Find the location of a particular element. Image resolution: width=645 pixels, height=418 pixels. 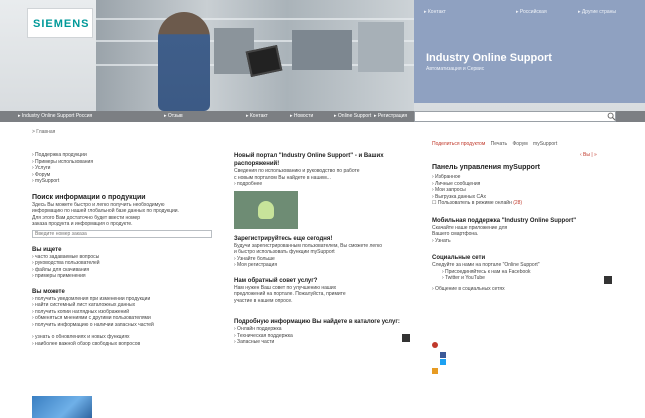

top-link: ▸ Контакт is located at coordinates (435, 12).